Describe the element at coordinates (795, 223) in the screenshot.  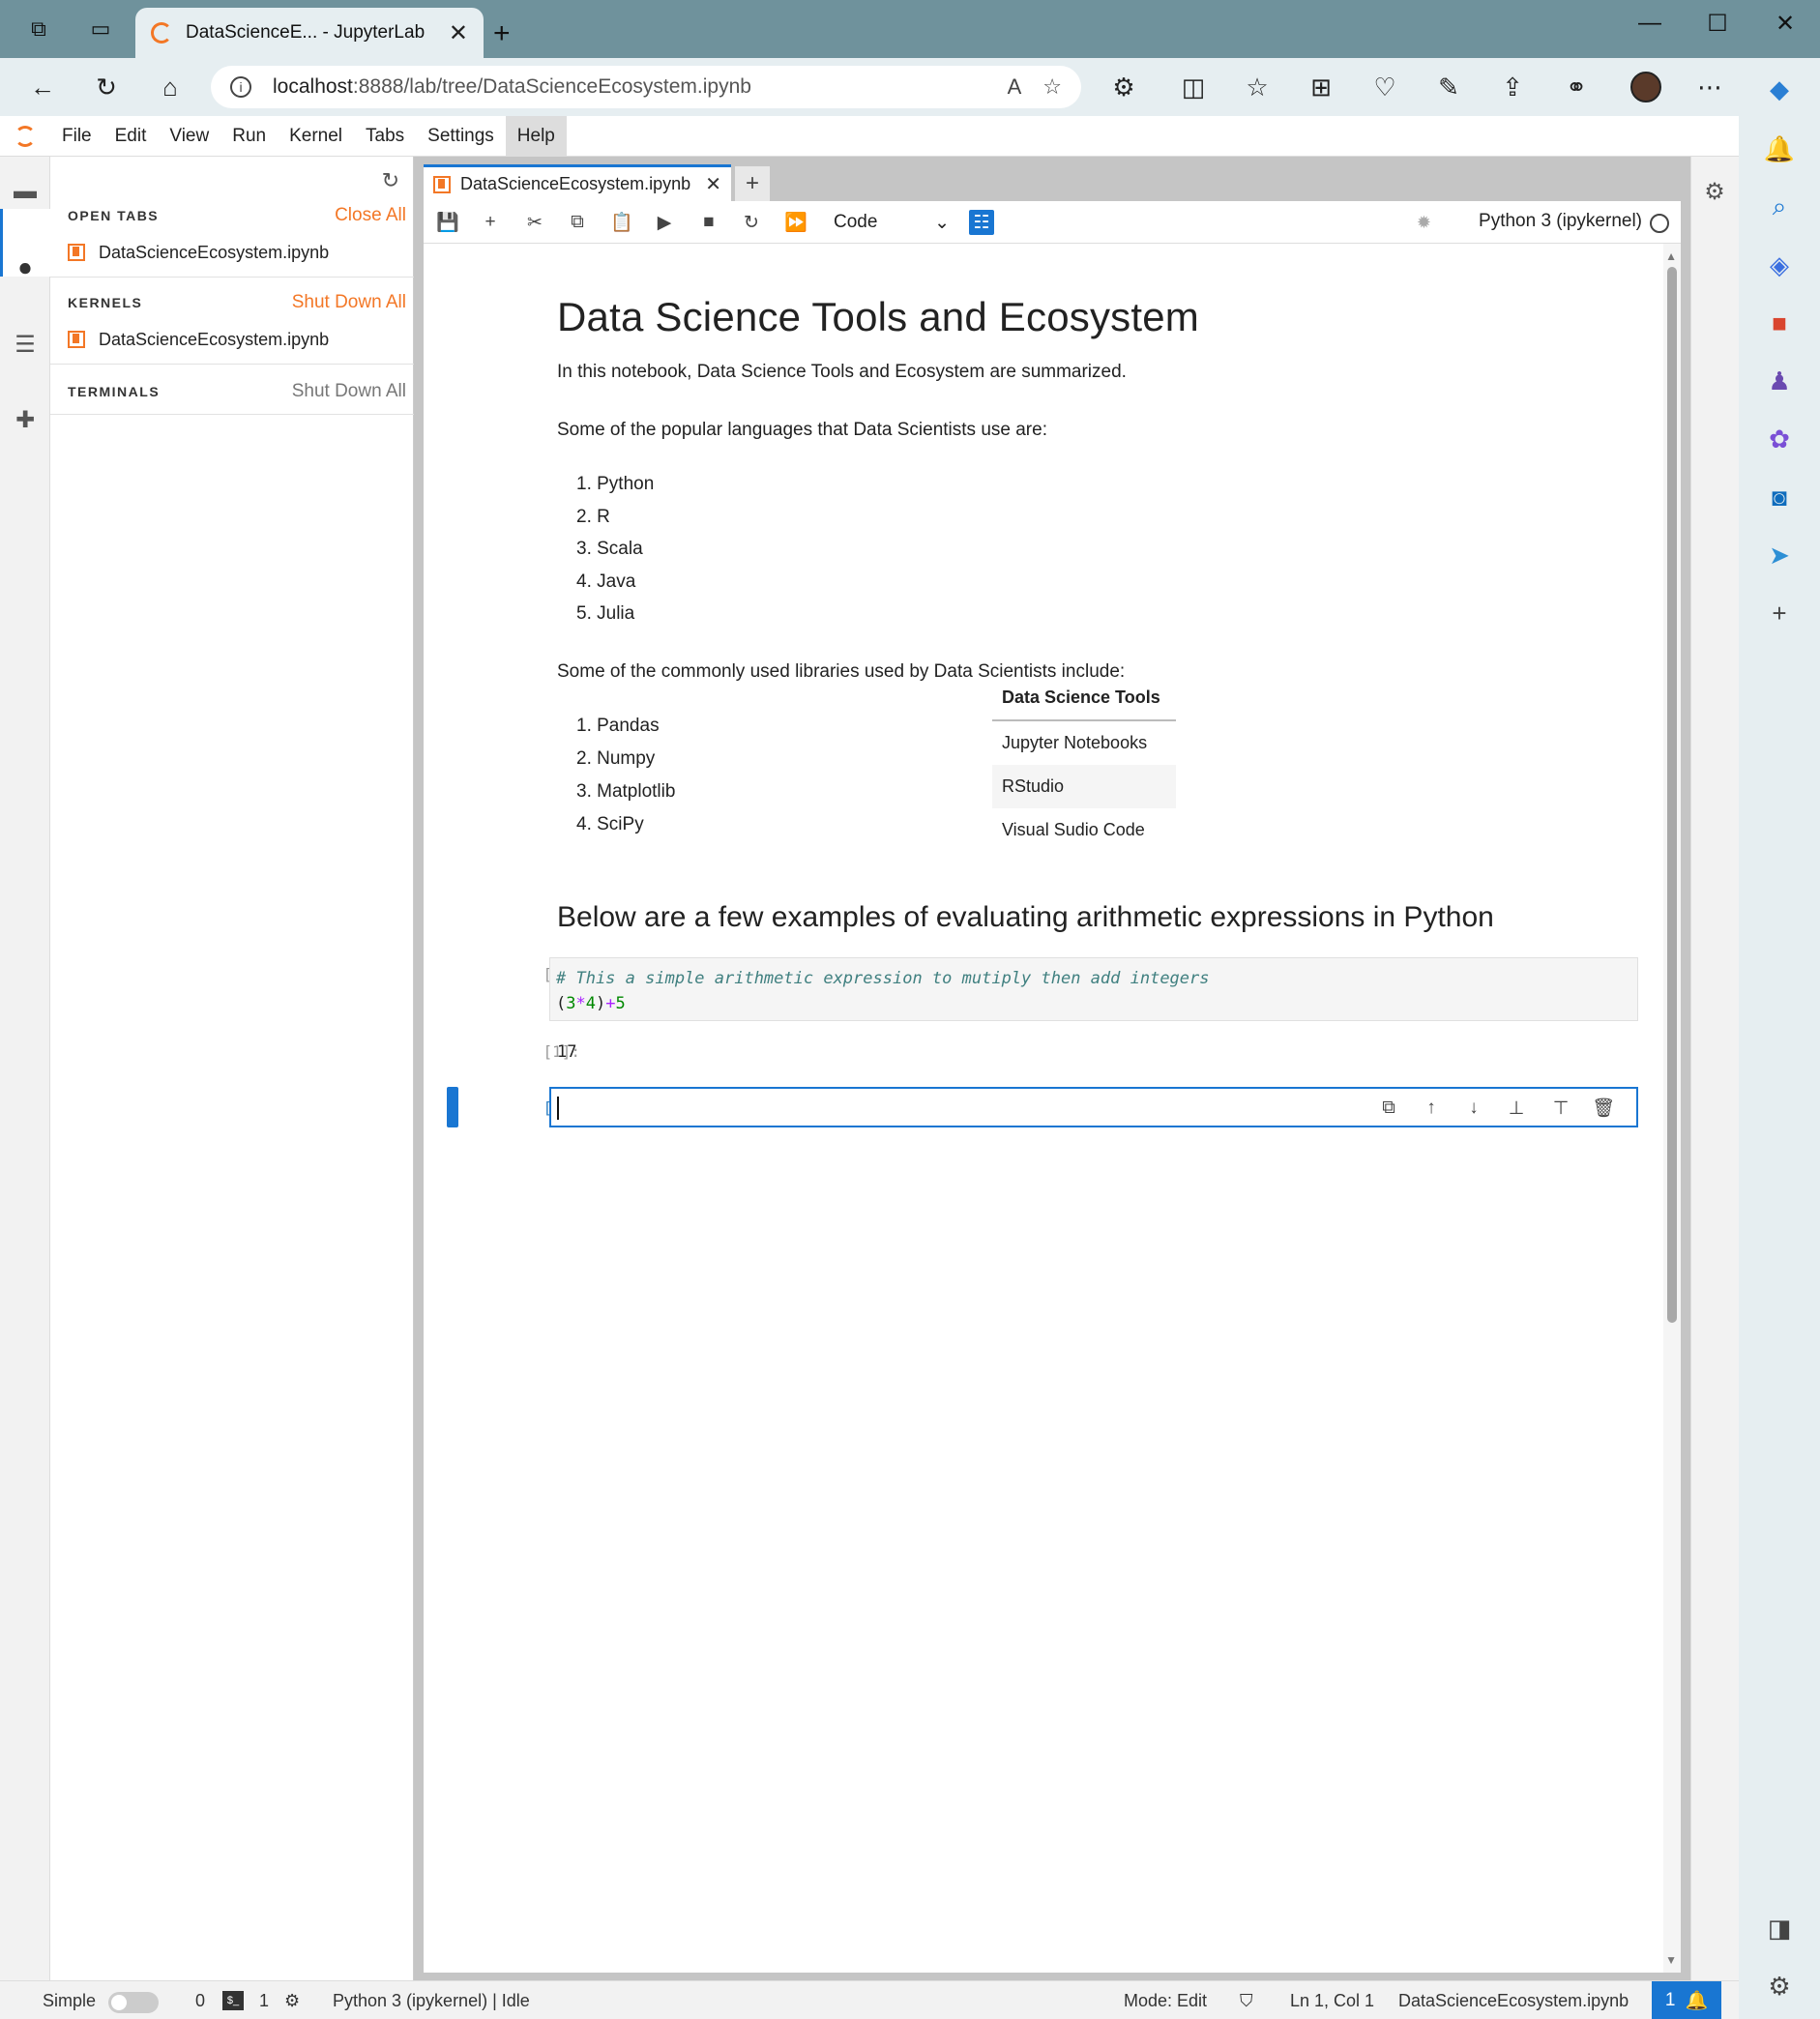
I see `run-all-icon: ⏩` at that location.